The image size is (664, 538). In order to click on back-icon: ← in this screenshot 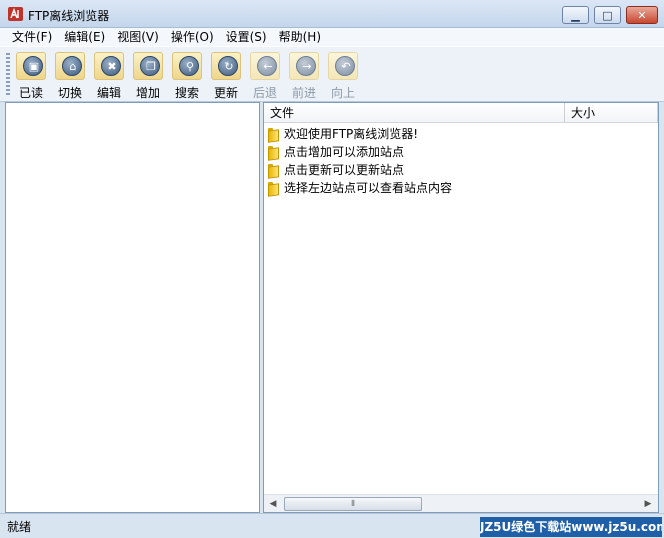, I will do `click(268, 66)`.